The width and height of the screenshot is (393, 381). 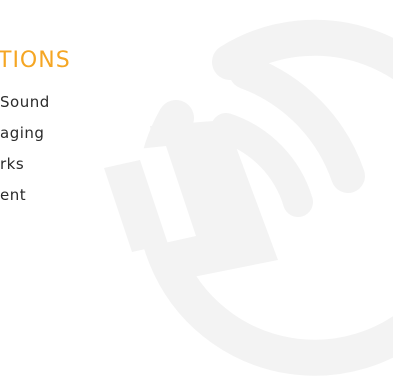 What do you see at coordinates (25, 105) in the screenshot?
I see `menu-item-sound: Sound` at bounding box center [25, 105].